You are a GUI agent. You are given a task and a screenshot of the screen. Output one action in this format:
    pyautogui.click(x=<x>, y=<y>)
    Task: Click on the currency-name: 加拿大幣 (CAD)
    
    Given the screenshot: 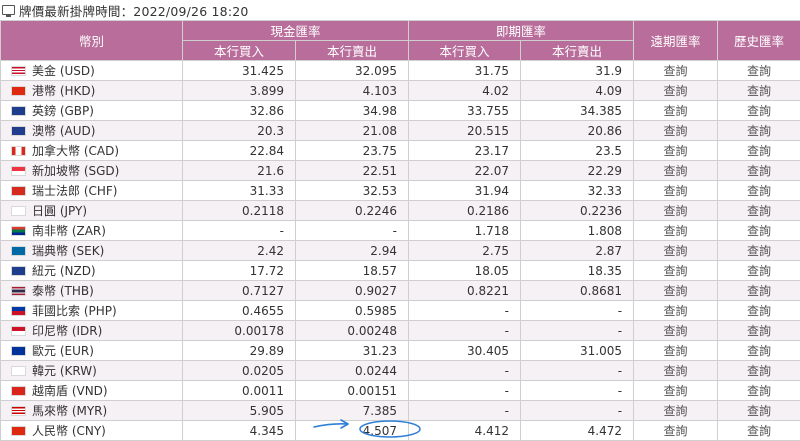 What is the action you would take?
    pyautogui.click(x=75, y=151)
    